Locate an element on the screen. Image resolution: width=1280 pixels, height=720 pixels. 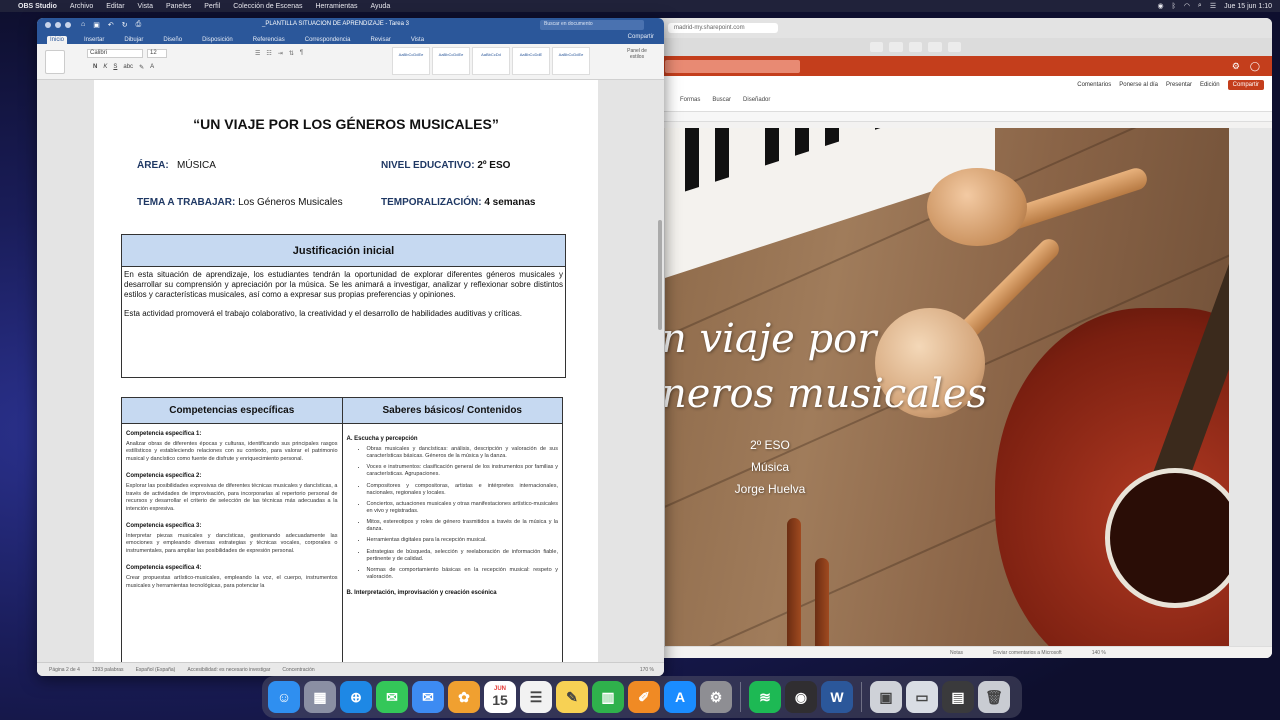
print-icon: ⎙ is located at coordinates (139, 25).